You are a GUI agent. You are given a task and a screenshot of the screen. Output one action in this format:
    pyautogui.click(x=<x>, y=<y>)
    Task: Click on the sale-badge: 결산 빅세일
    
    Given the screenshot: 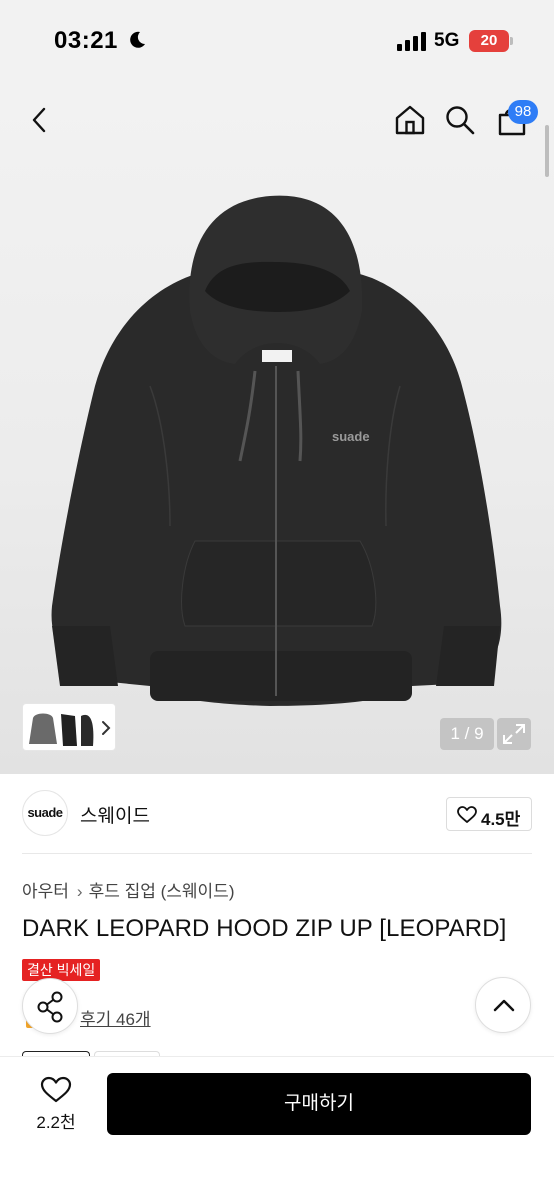 What is the action you would take?
    pyautogui.click(x=61, y=970)
    